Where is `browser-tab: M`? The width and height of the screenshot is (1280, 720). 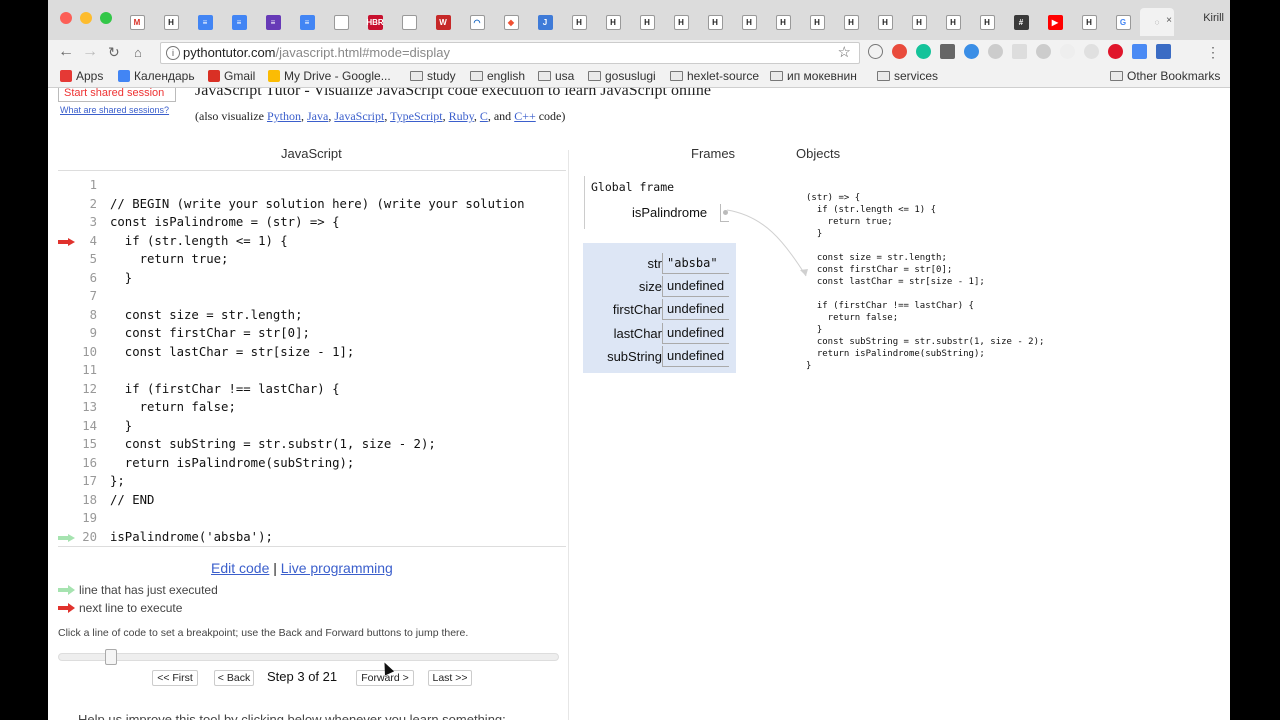
browser-tab: M is located at coordinates (137, 22).